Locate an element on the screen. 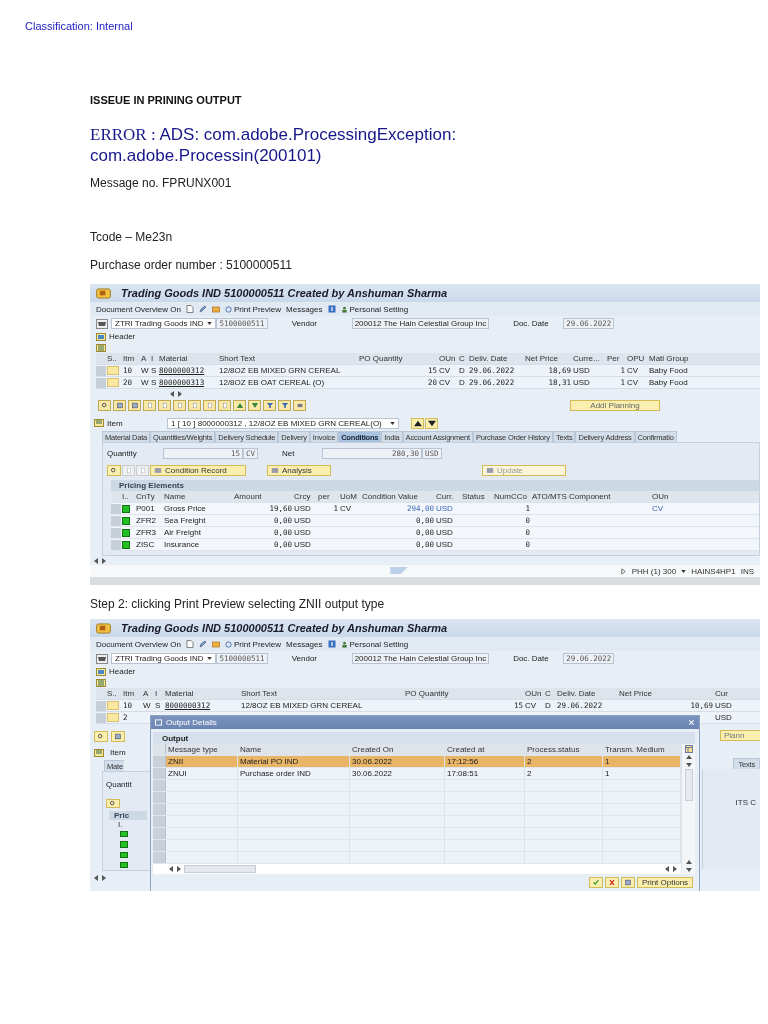  output-row: ZNII Material PO IND 30.06.2022 17:12:56 2 1 is located at coordinates (417, 762).